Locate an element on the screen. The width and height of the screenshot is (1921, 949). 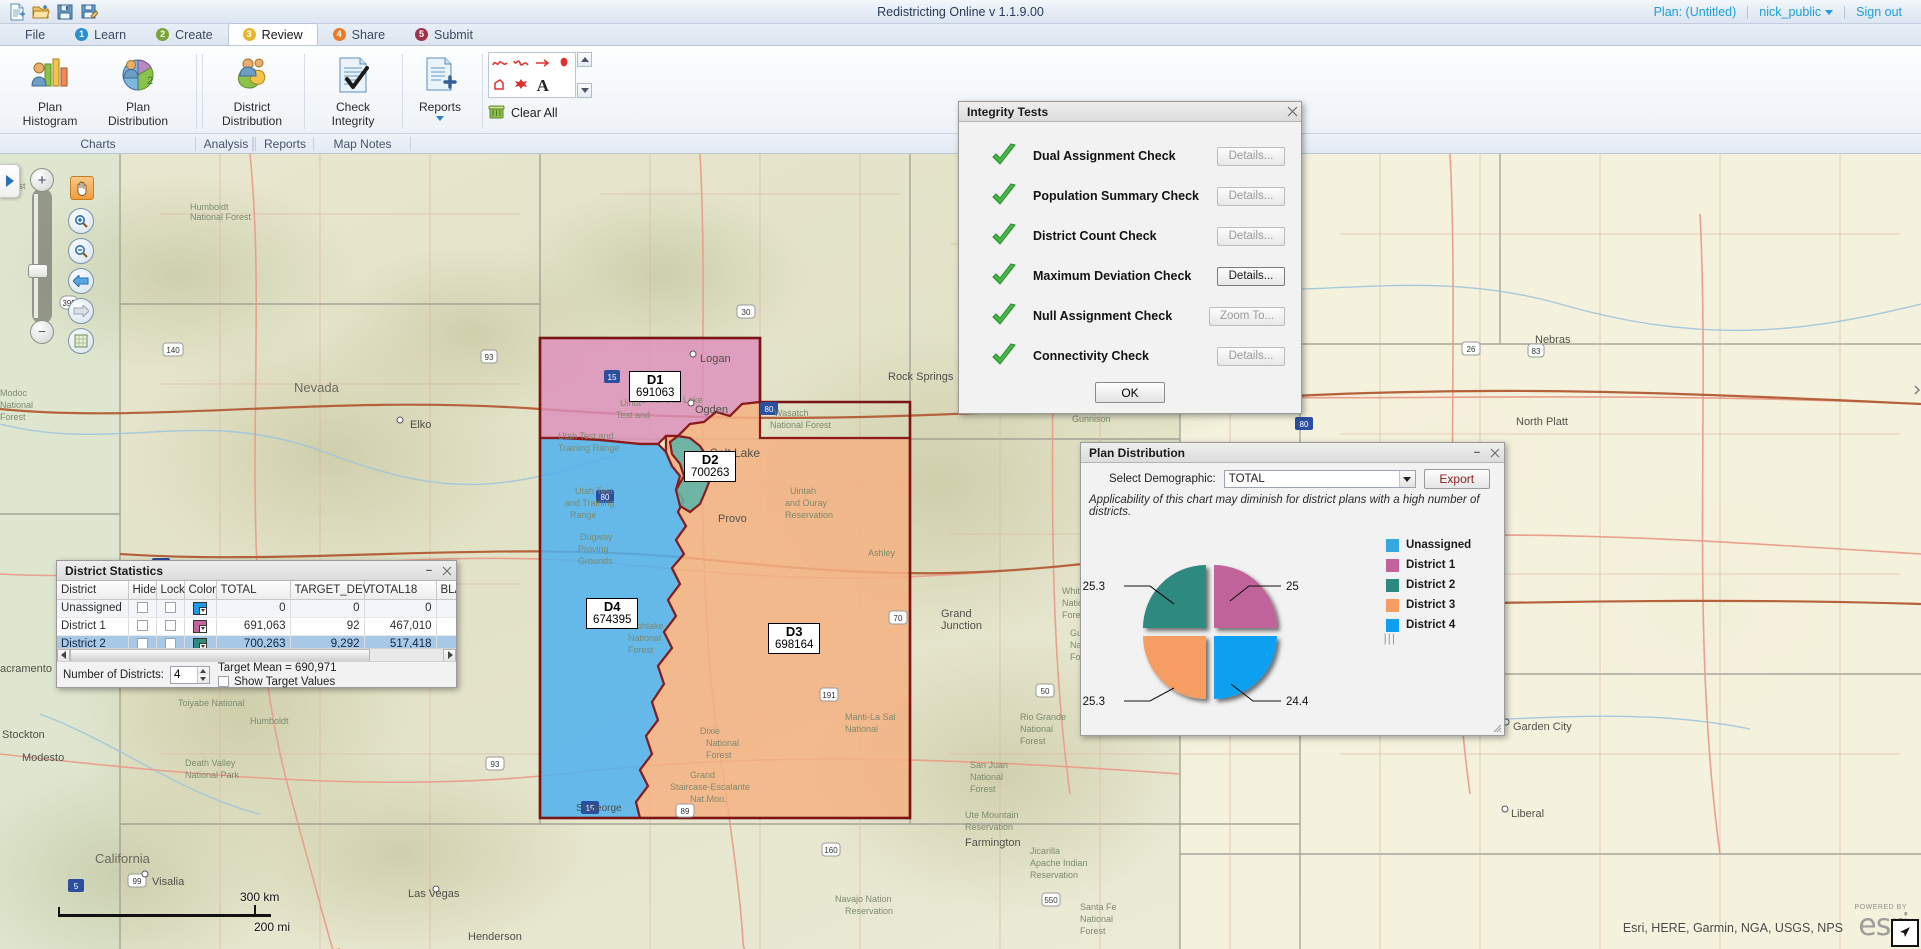
column-header-hide: Hide is located at coordinates (142, 590).